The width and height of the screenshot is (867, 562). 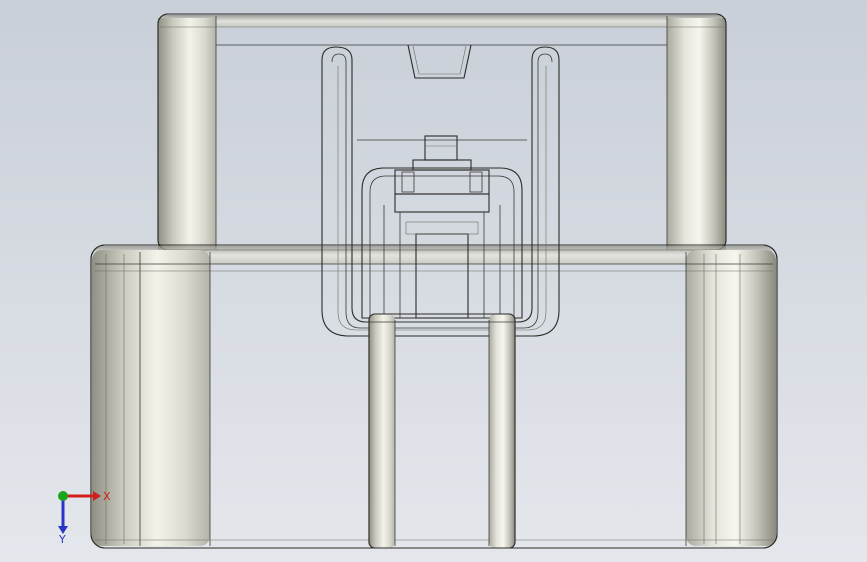 I want to click on y-axis-arrow-icon, so click(x=63, y=515).